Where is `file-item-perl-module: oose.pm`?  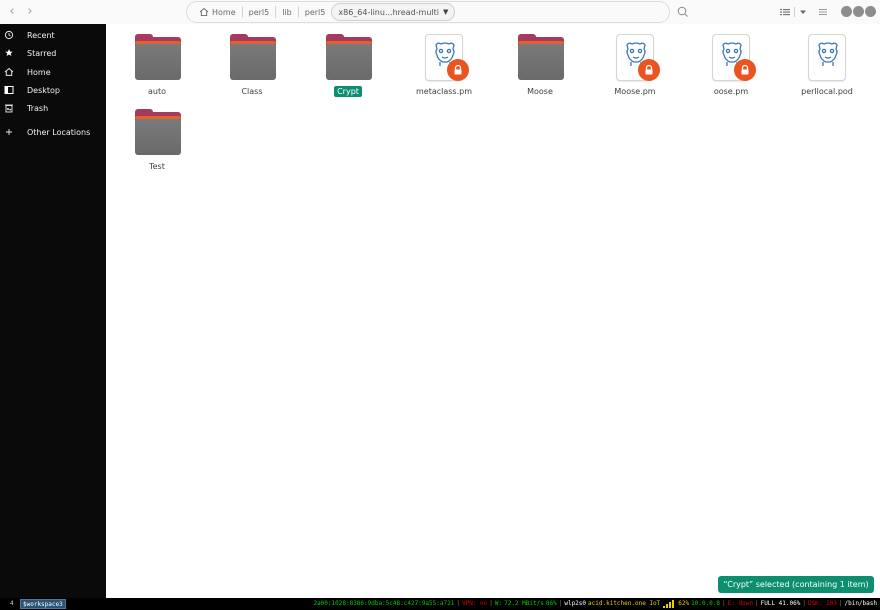 file-item-perl-module: oose.pm is located at coordinates (731, 61).